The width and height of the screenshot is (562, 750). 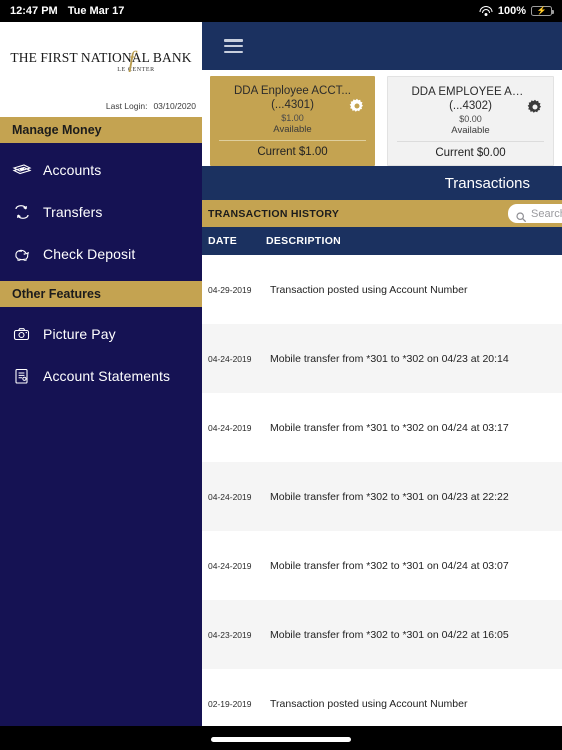 I want to click on bank-logo-script-f: f, so click(x=131, y=59).